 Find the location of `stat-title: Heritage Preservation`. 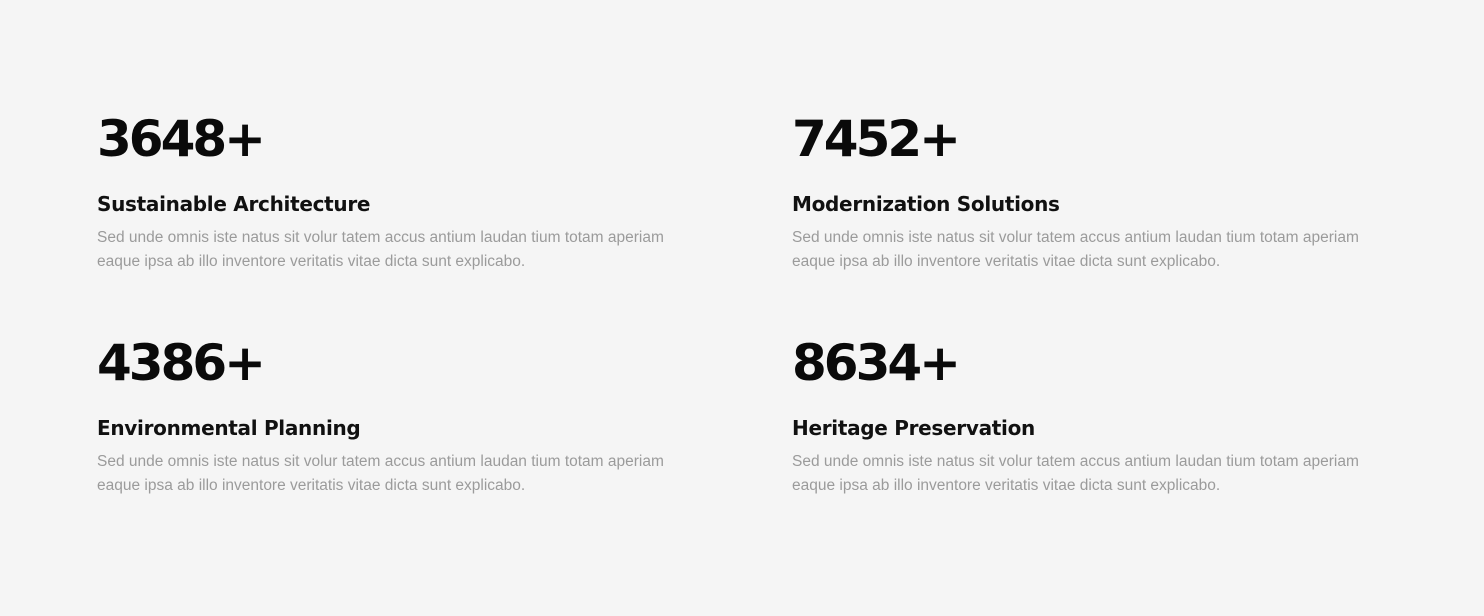

stat-title: Heritage Preservation is located at coordinates (913, 428).